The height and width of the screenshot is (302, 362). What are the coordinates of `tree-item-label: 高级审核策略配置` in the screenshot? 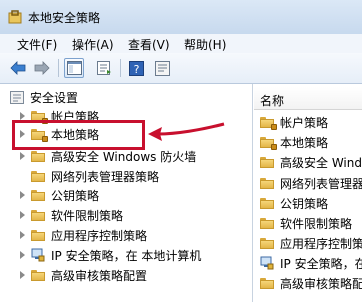 It's located at (99, 275).